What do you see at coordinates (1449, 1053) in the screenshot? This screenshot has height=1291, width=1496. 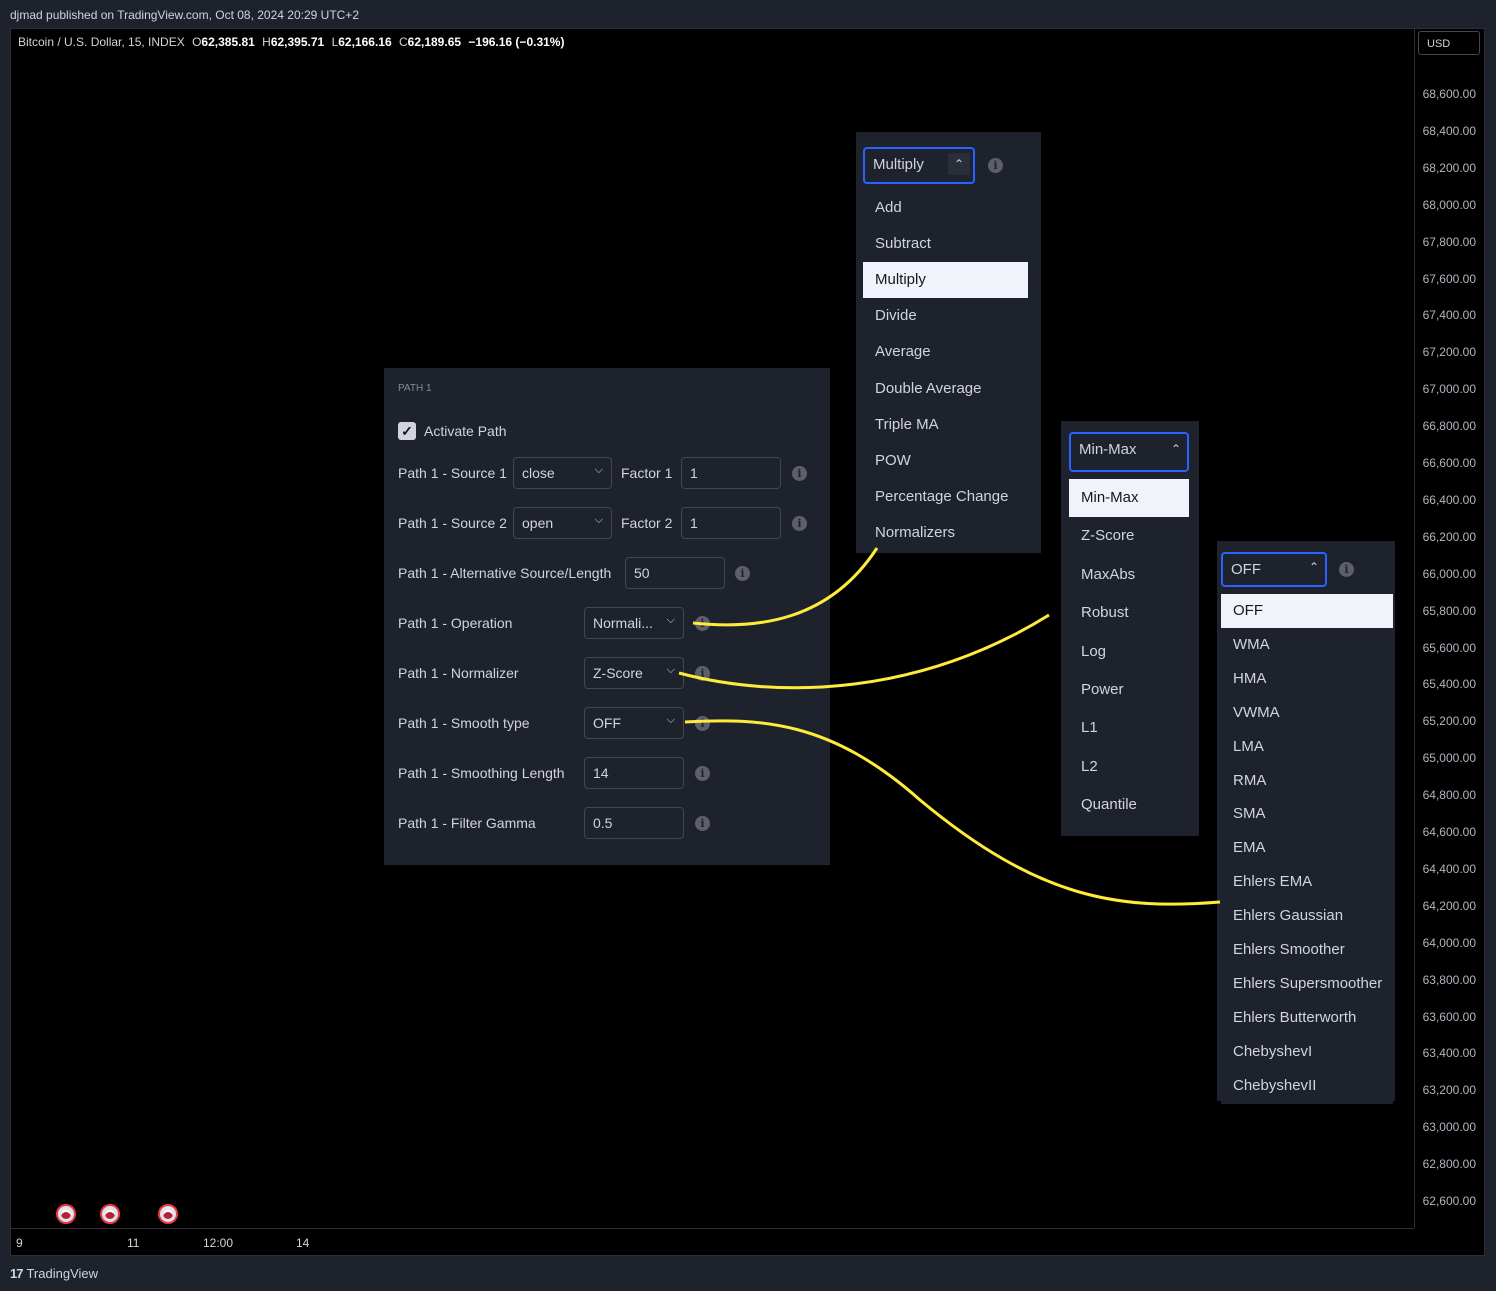 I see `price-label: 63,400.00` at bounding box center [1449, 1053].